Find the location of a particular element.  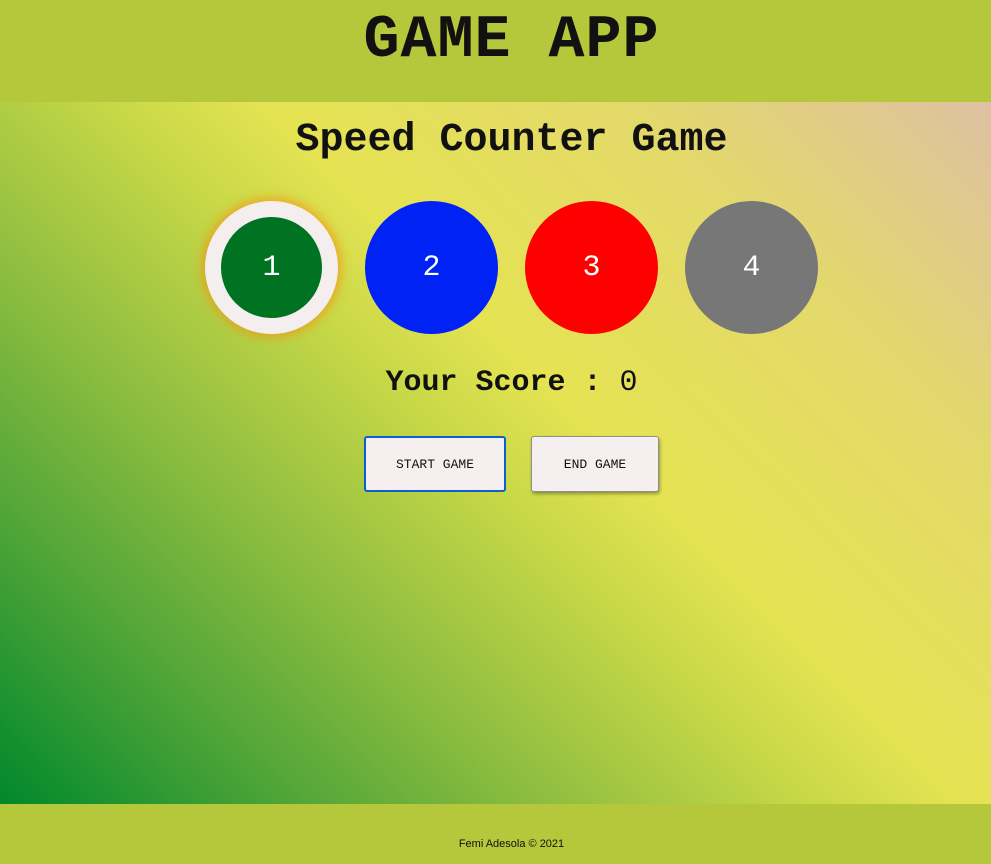

circle-3-label: 3 is located at coordinates (591, 267).